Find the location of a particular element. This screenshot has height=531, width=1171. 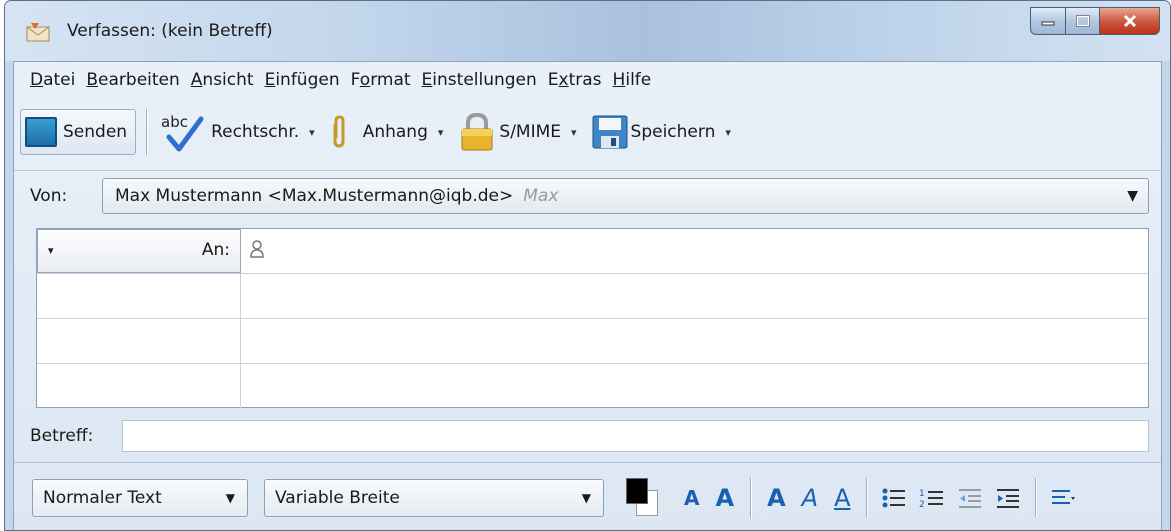

save-button: Speichern ▾ is located at coordinates (668, 132).